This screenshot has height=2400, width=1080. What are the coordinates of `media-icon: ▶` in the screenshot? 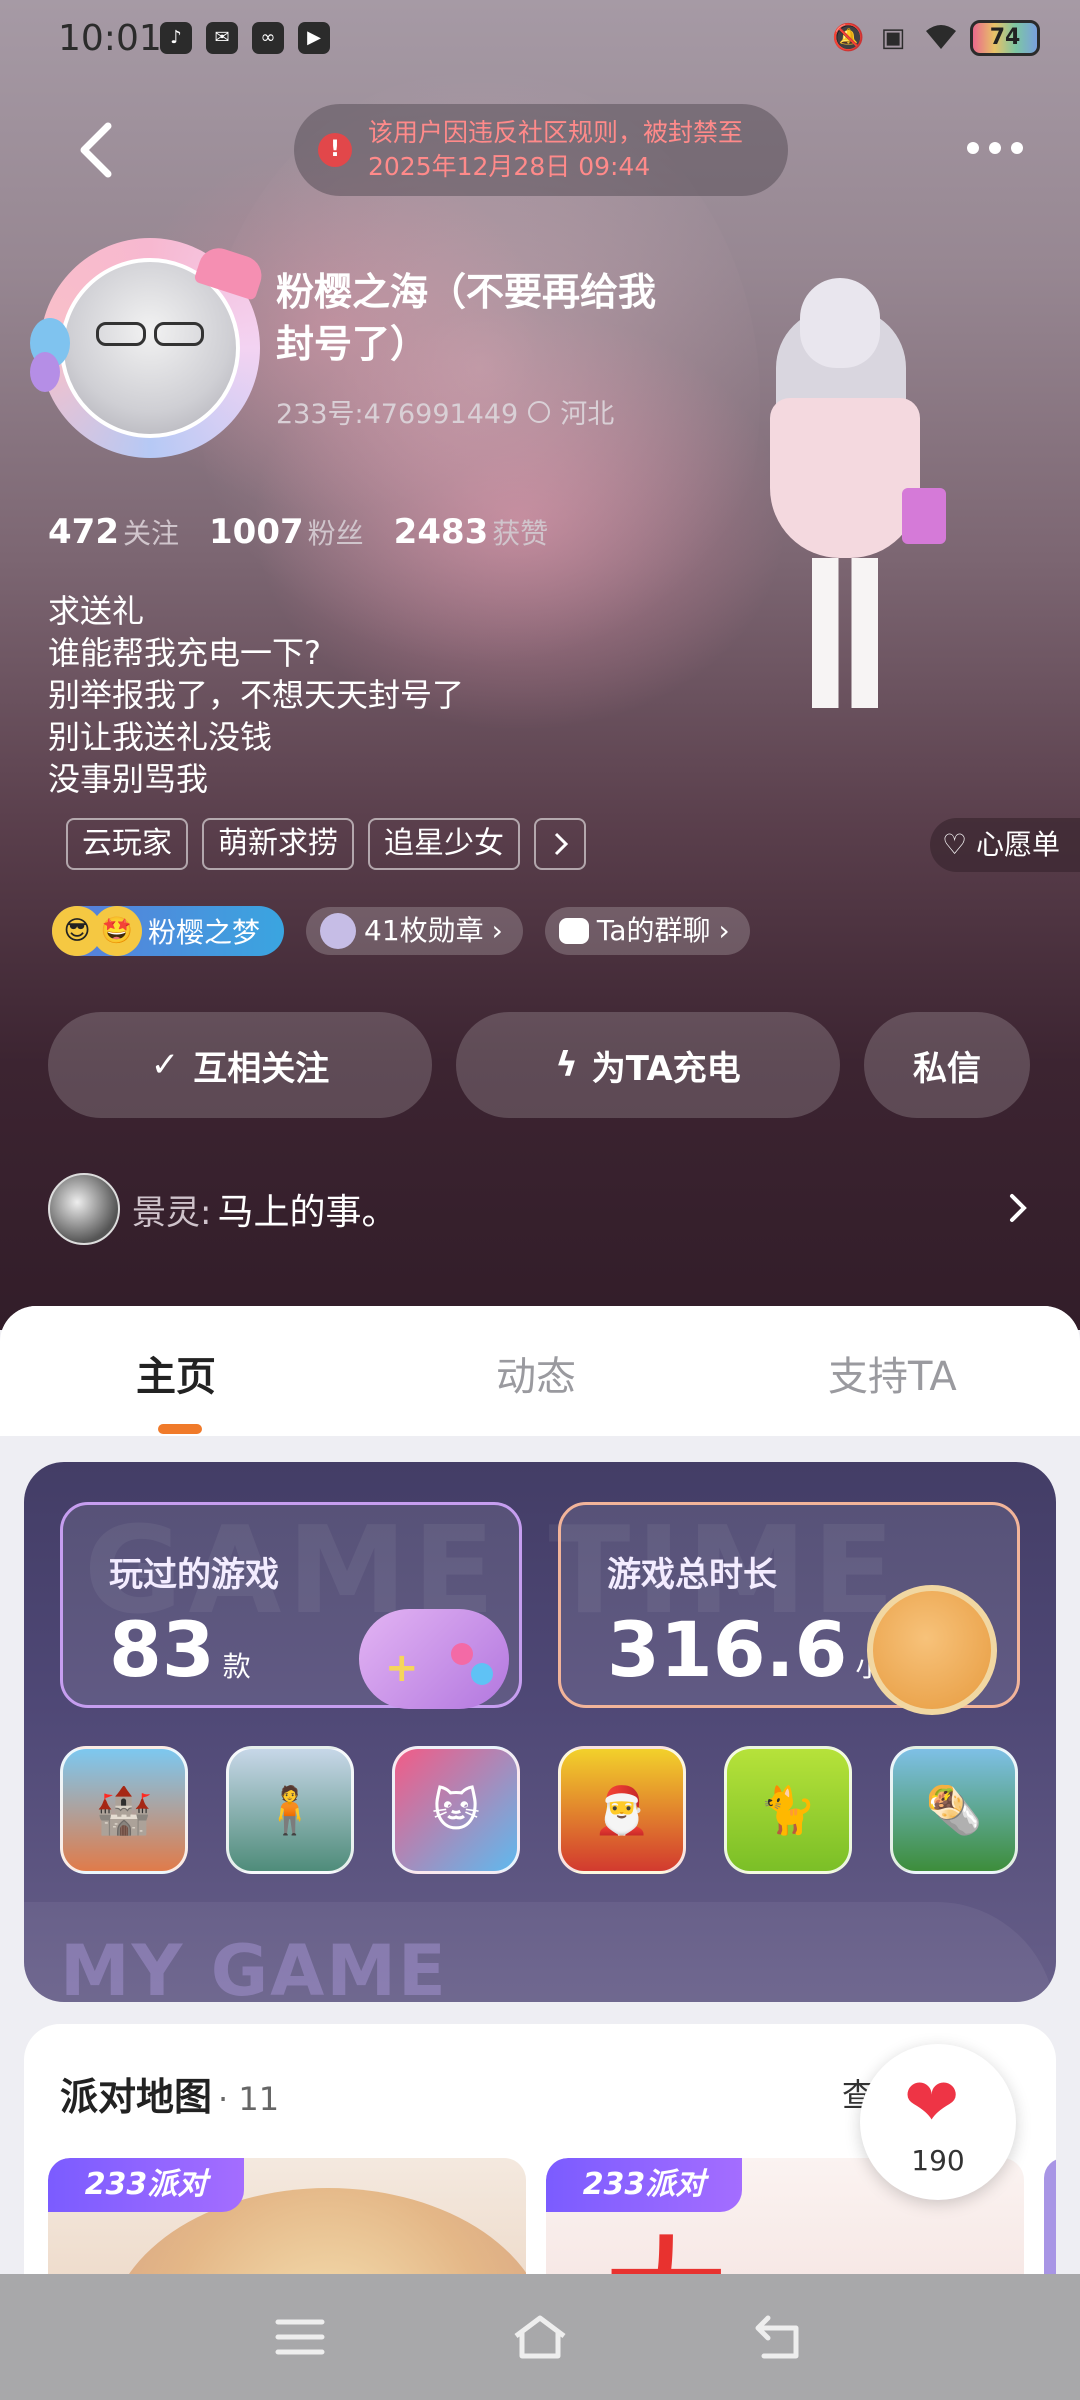 It's located at (314, 38).